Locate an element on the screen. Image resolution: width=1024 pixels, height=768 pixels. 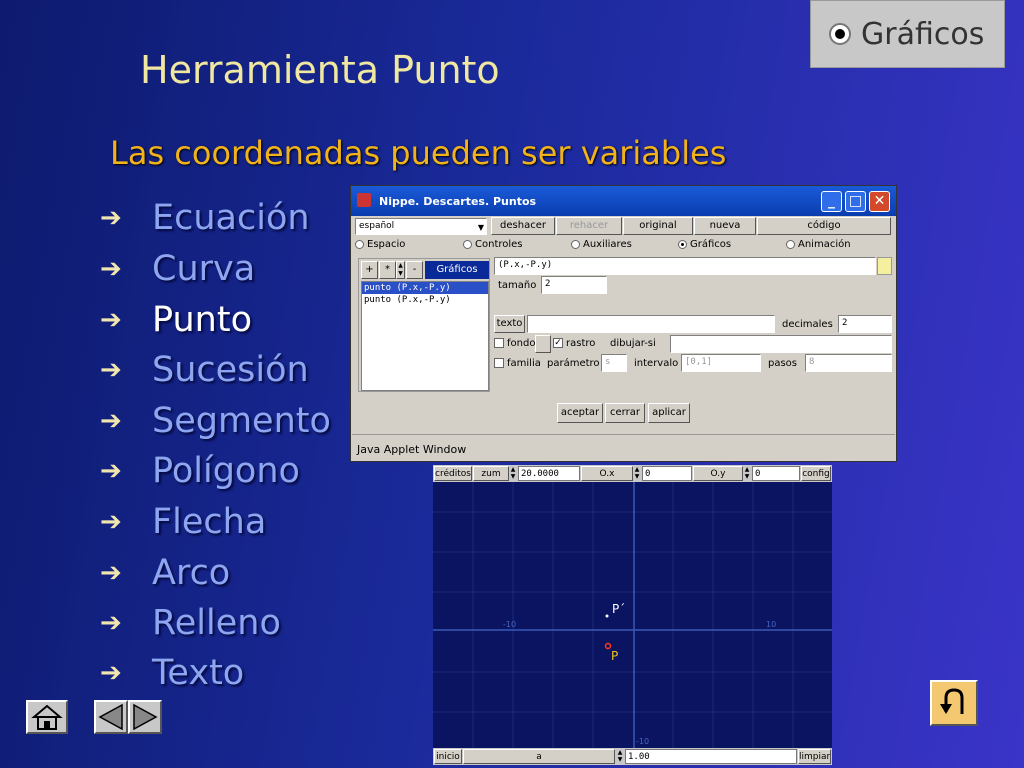
move-updown-icon: ▲ ▼ is located at coordinates (400, 270).